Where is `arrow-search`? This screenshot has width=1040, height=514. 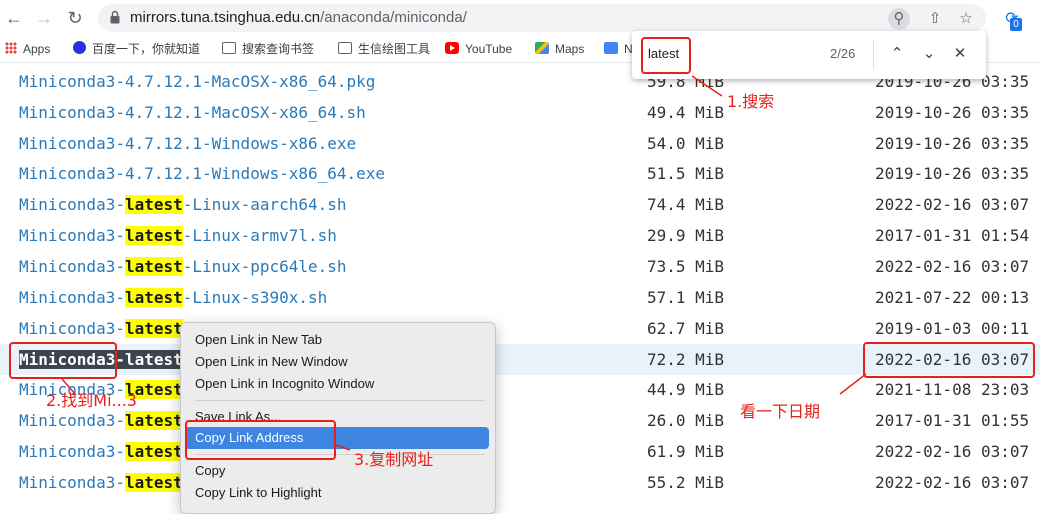
arrow-search is located at coordinates (707, 86).